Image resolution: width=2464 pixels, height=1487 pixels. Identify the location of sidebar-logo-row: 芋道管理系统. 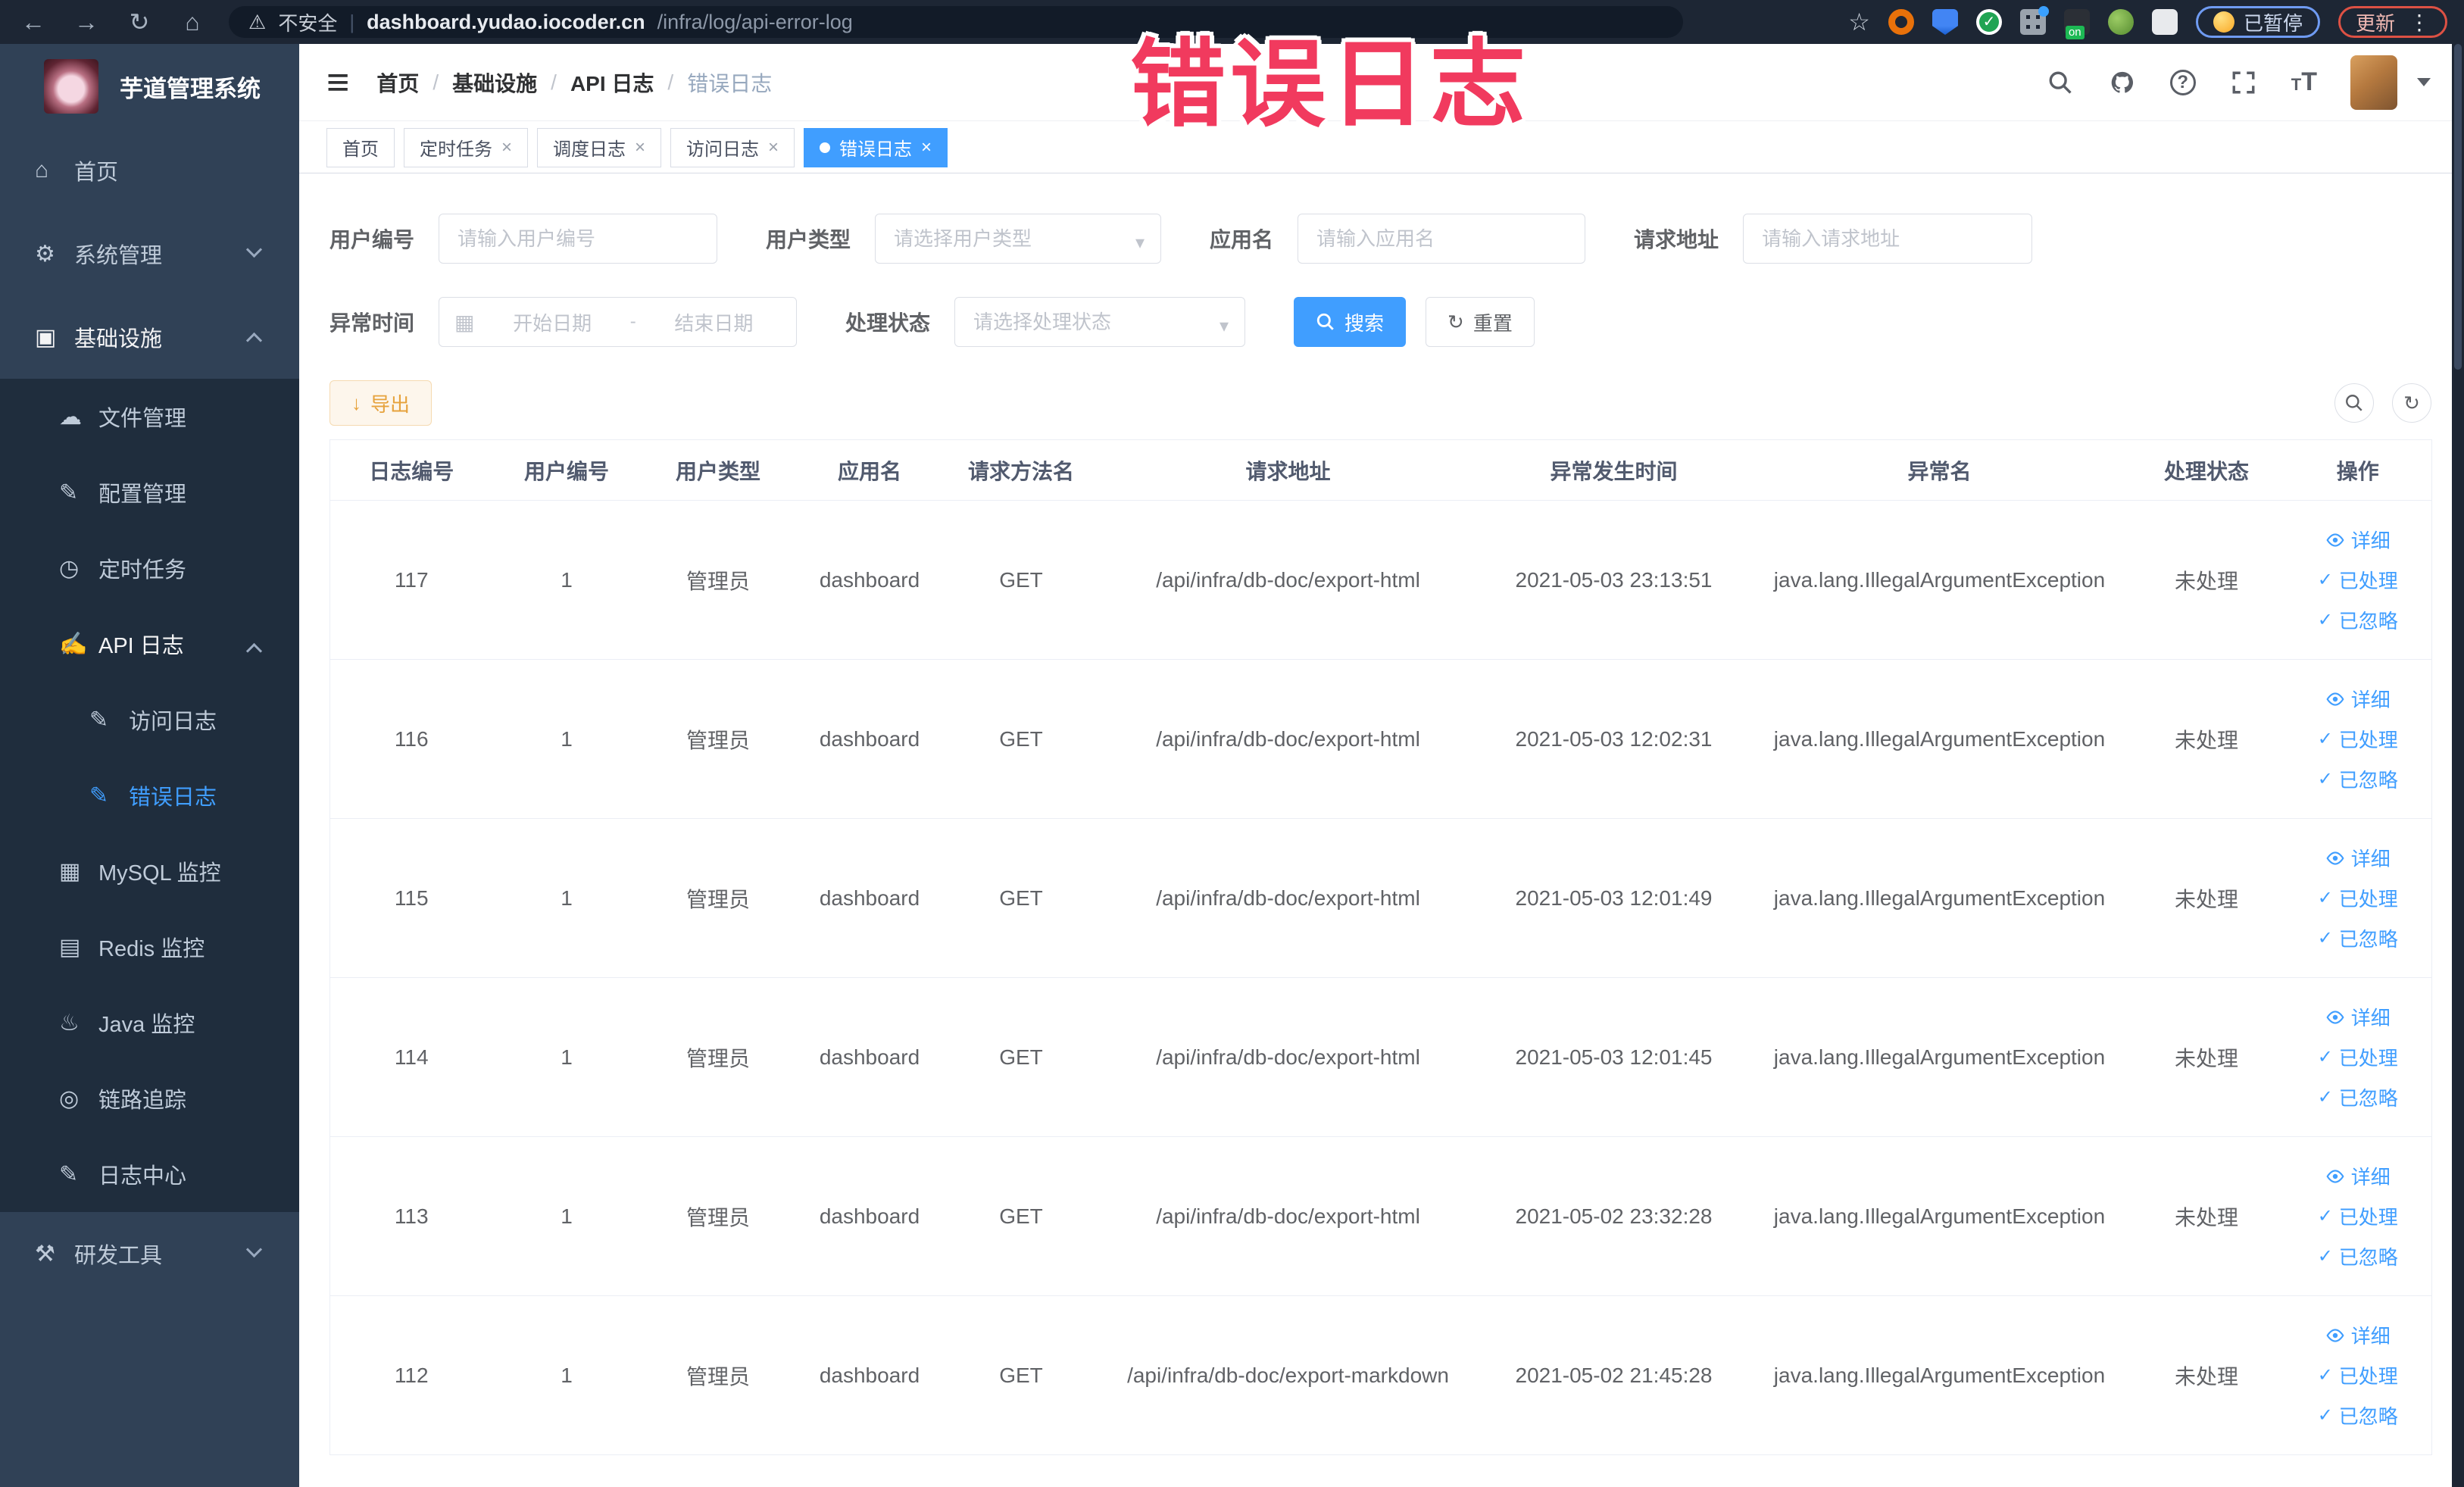
(149, 86).